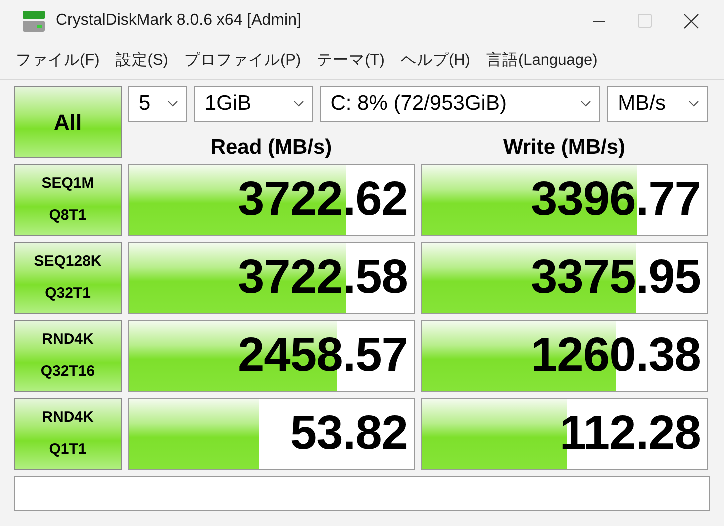  Describe the element at coordinates (68, 200) in the screenshot. I see `test-button: SEQ1M Q8T1` at that location.